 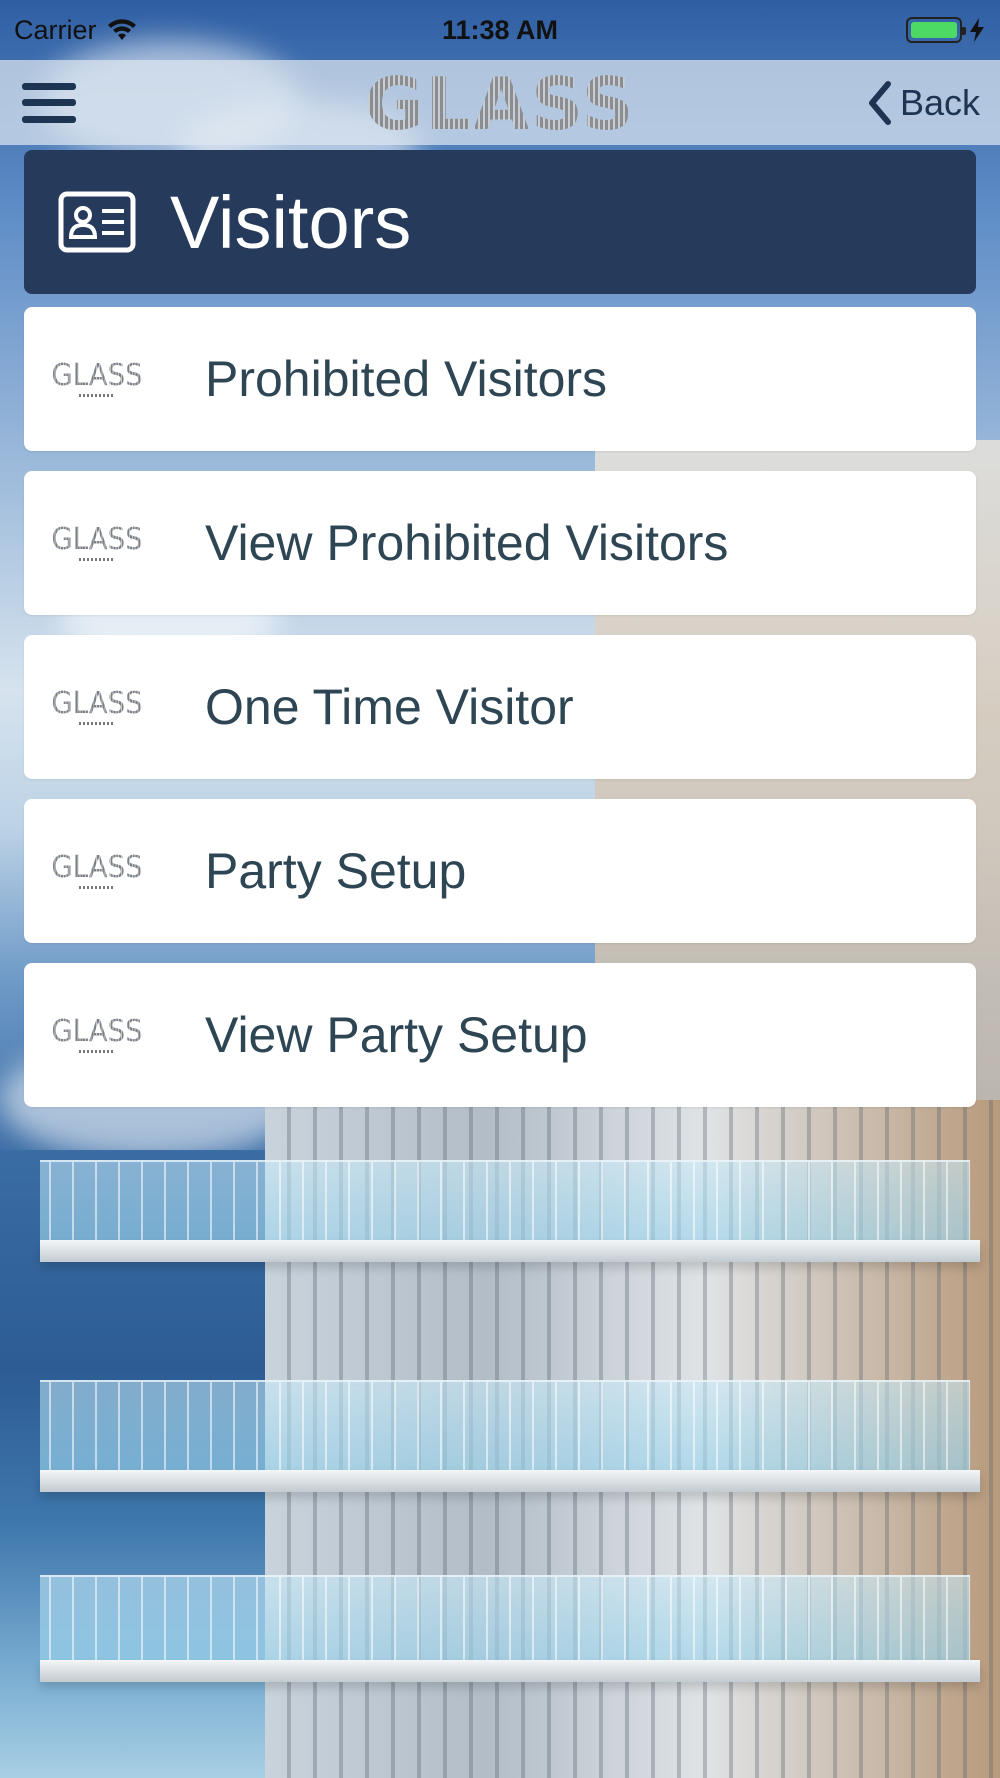 I want to click on menu-item-label: Prohibited Visitors, so click(x=406, y=379).